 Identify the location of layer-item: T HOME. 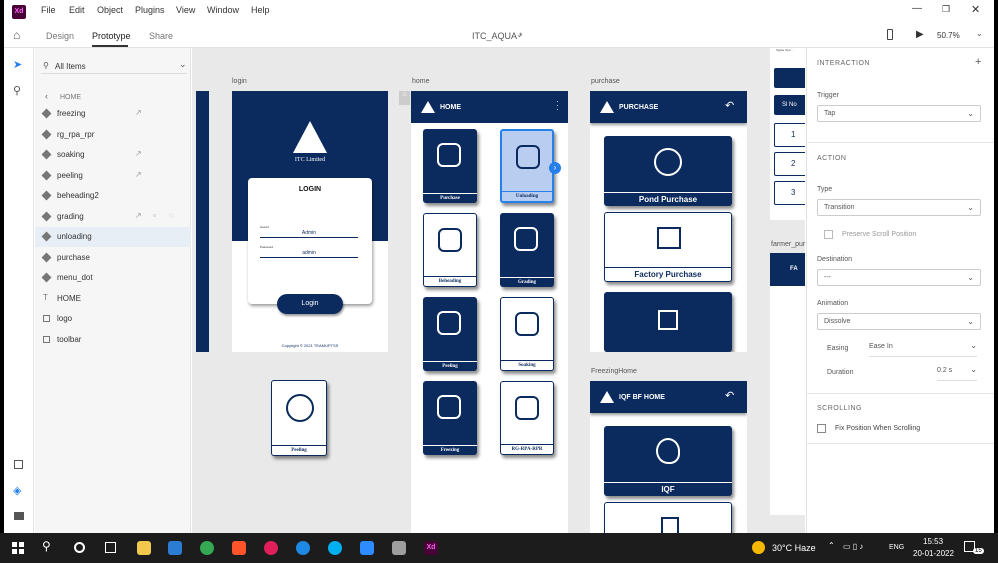
(113, 299).